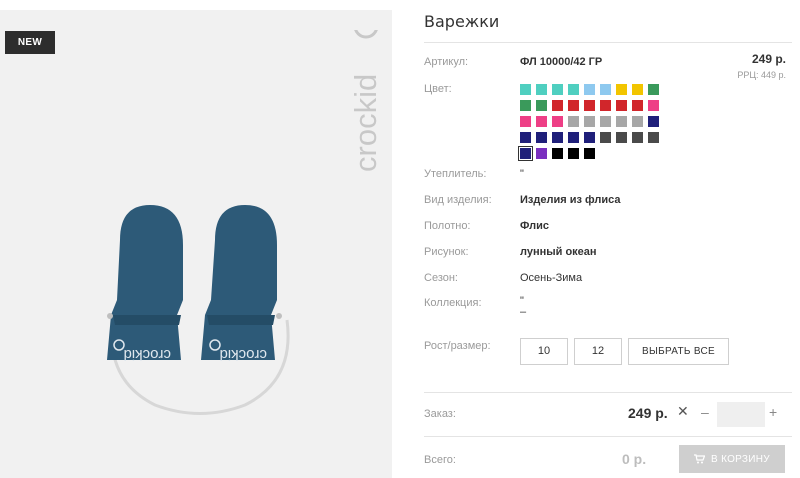  I want to click on select-all-sizes-button: ВЫБРАТЬ ВСЕ, so click(678, 351).